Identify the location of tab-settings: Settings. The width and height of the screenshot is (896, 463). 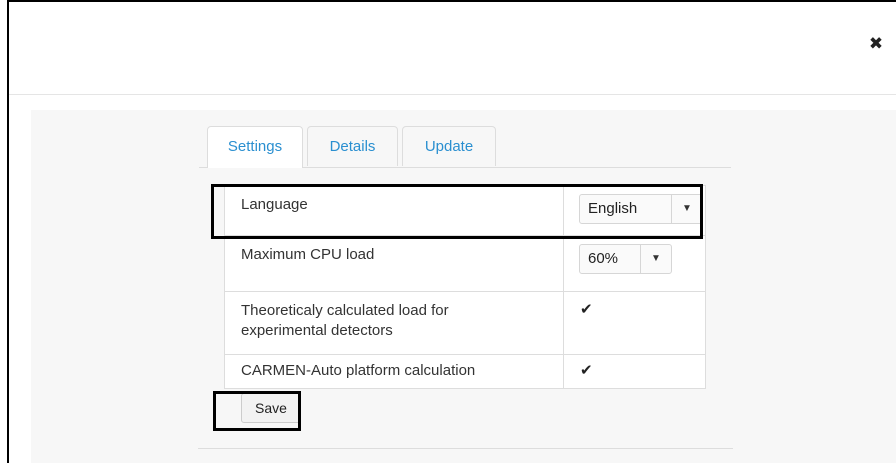
(255, 147).